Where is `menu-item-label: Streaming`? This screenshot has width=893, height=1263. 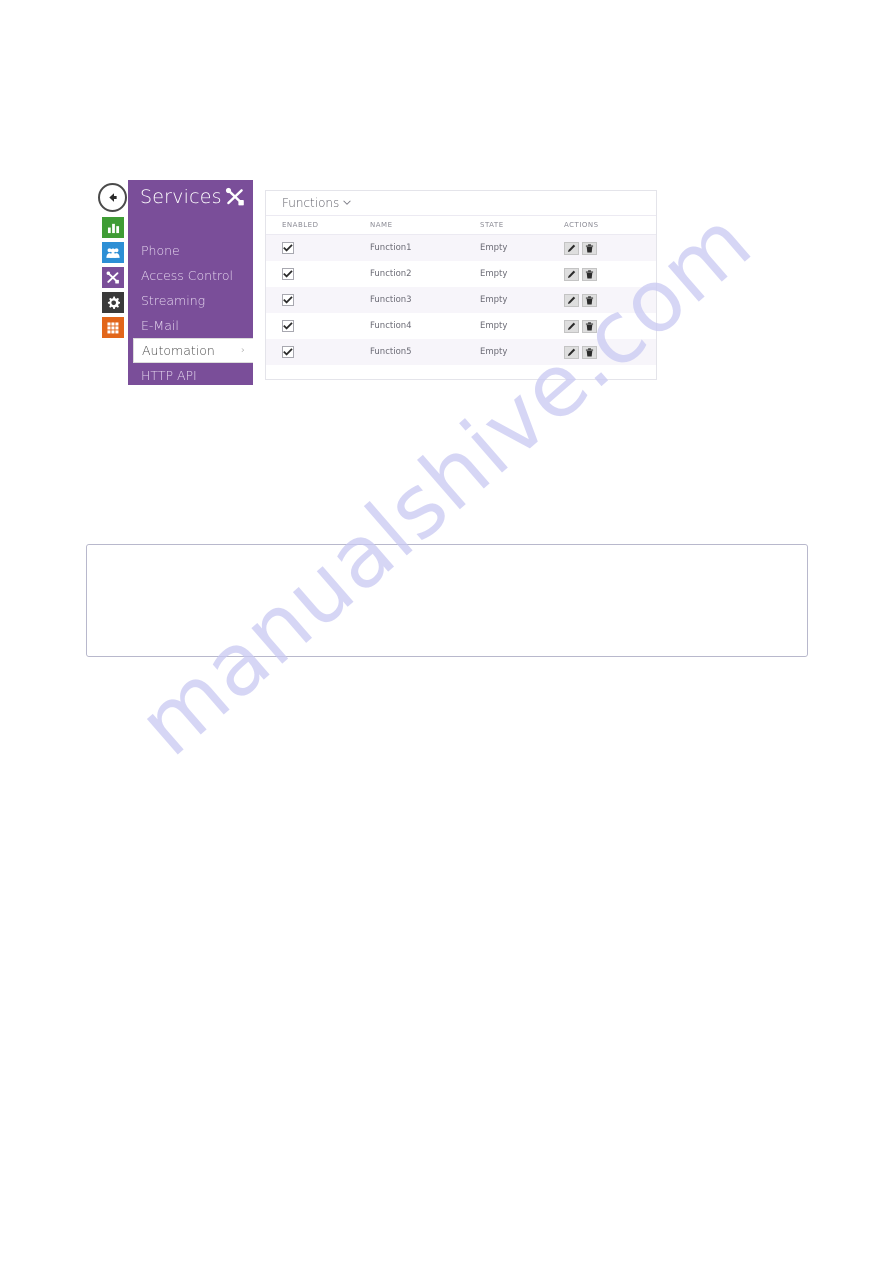
menu-item-label: Streaming is located at coordinates (173, 300).